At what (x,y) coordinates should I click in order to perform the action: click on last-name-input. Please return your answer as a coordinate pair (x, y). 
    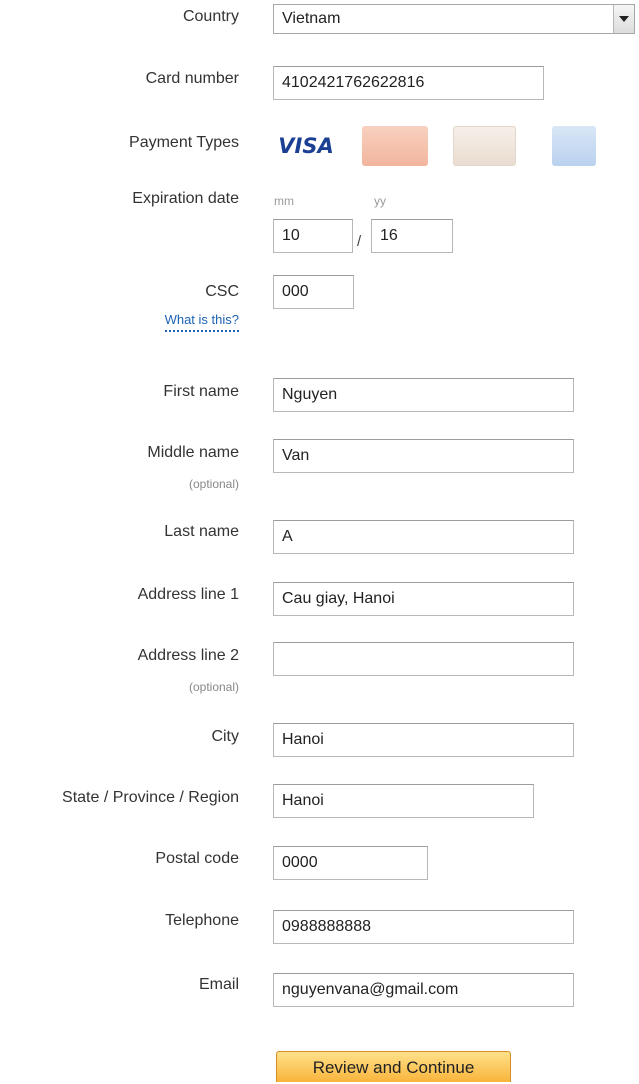
    Looking at the image, I should click on (423, 537).